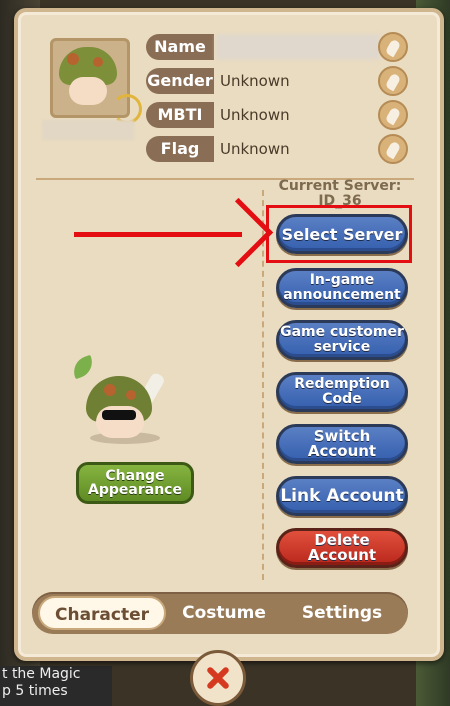 Image resolution: width=450 pixels, height=706 pixels. I want to click on leaf-sprout-icon, so click(83, 367).